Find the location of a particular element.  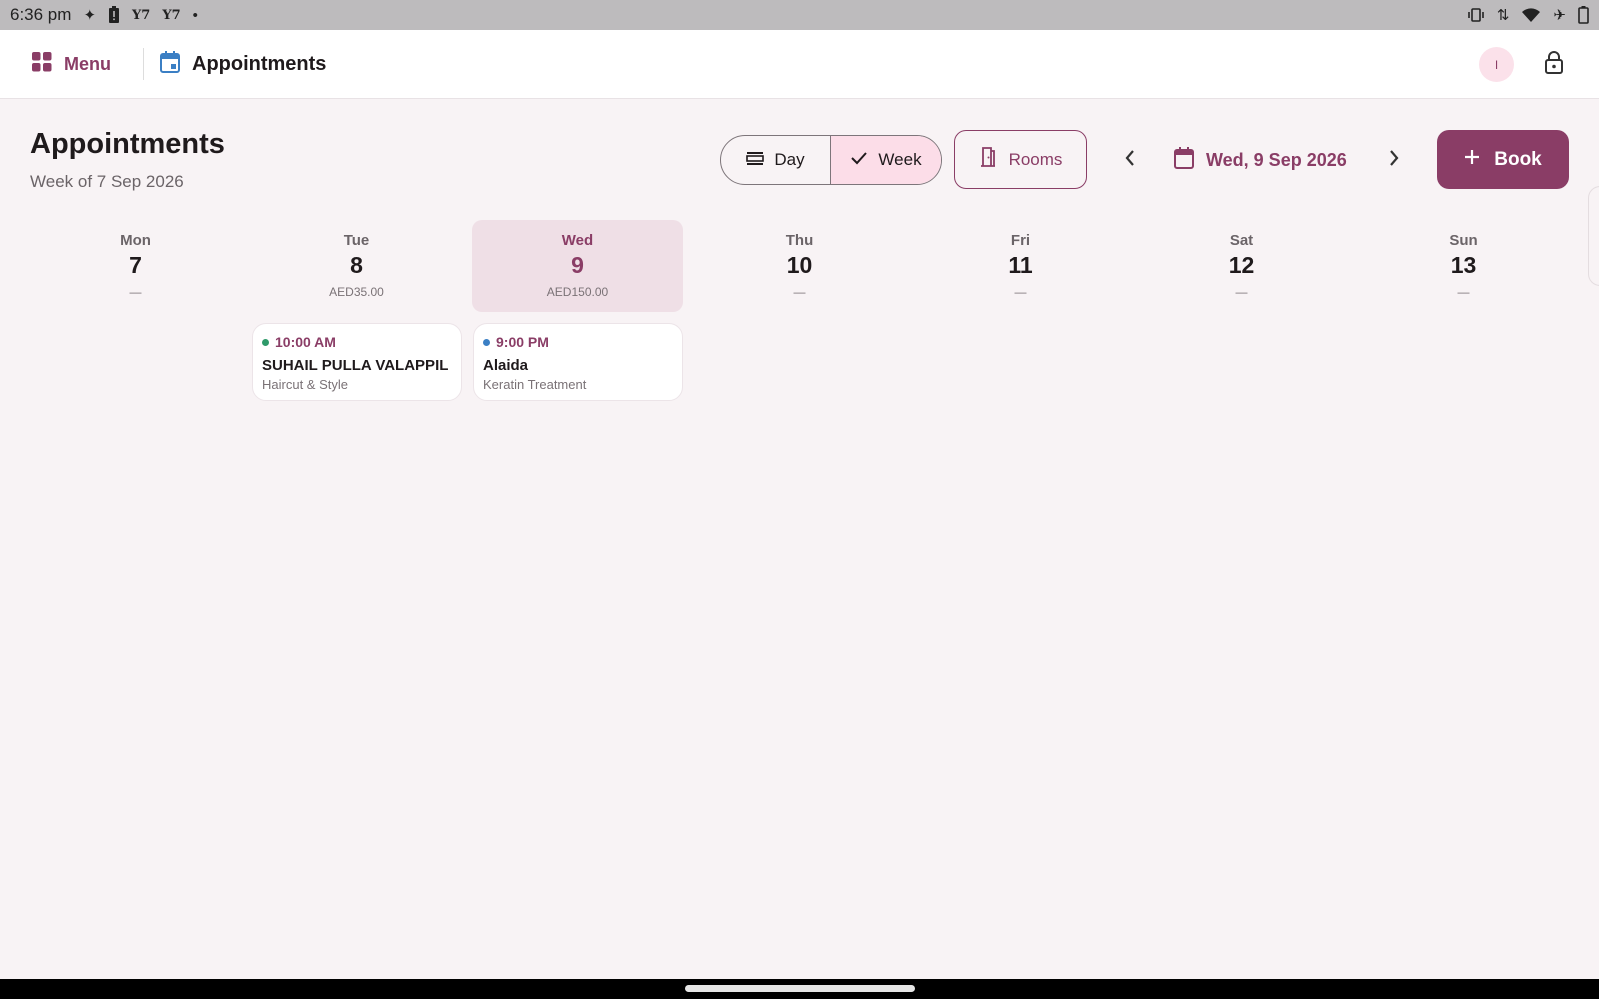

day-number: 13 is located at coordinates (1463, 265).